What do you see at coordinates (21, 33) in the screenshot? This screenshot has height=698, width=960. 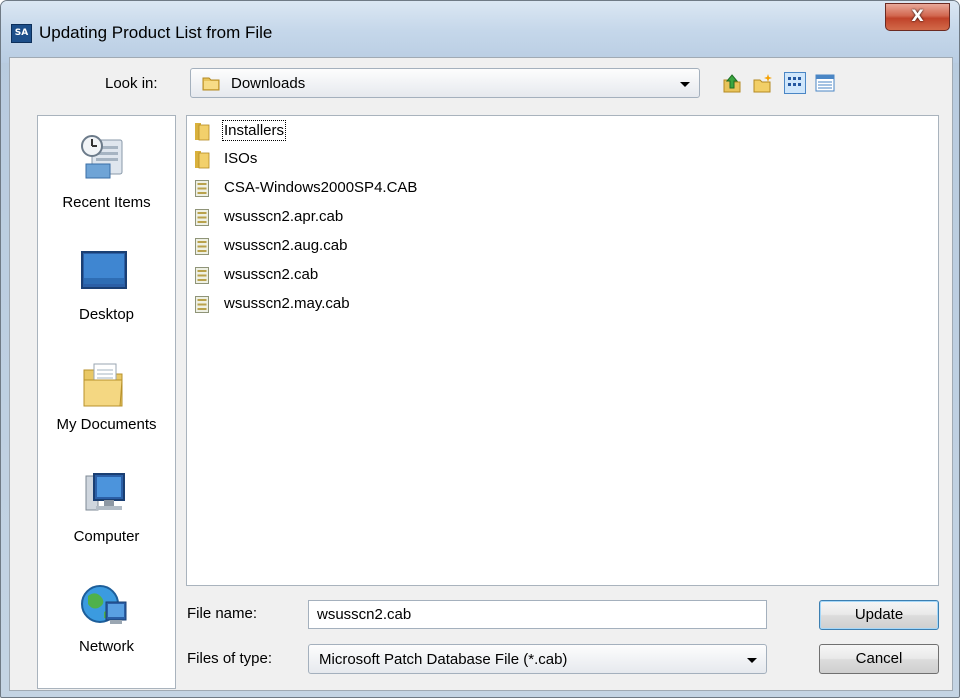 I see `app-icon: SA` at bounding box center [21, 33].